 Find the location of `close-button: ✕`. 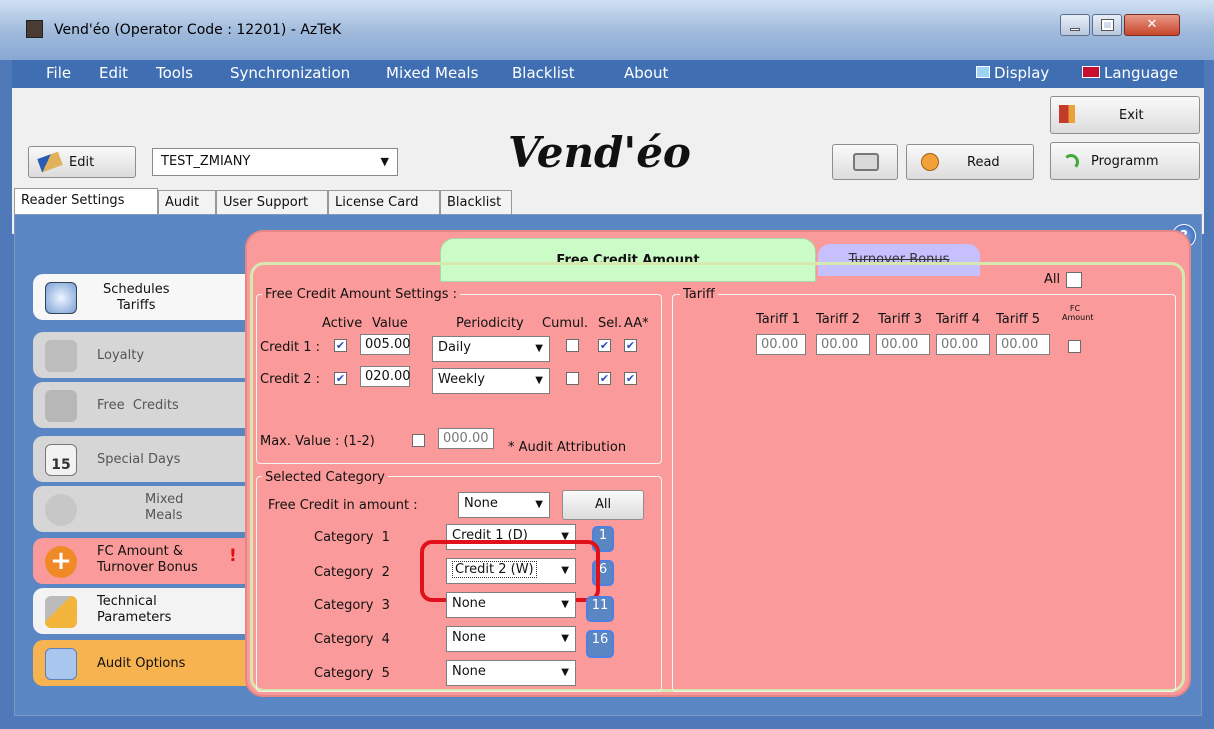

close-button: ✕ is located at coordinates (1152, 25).